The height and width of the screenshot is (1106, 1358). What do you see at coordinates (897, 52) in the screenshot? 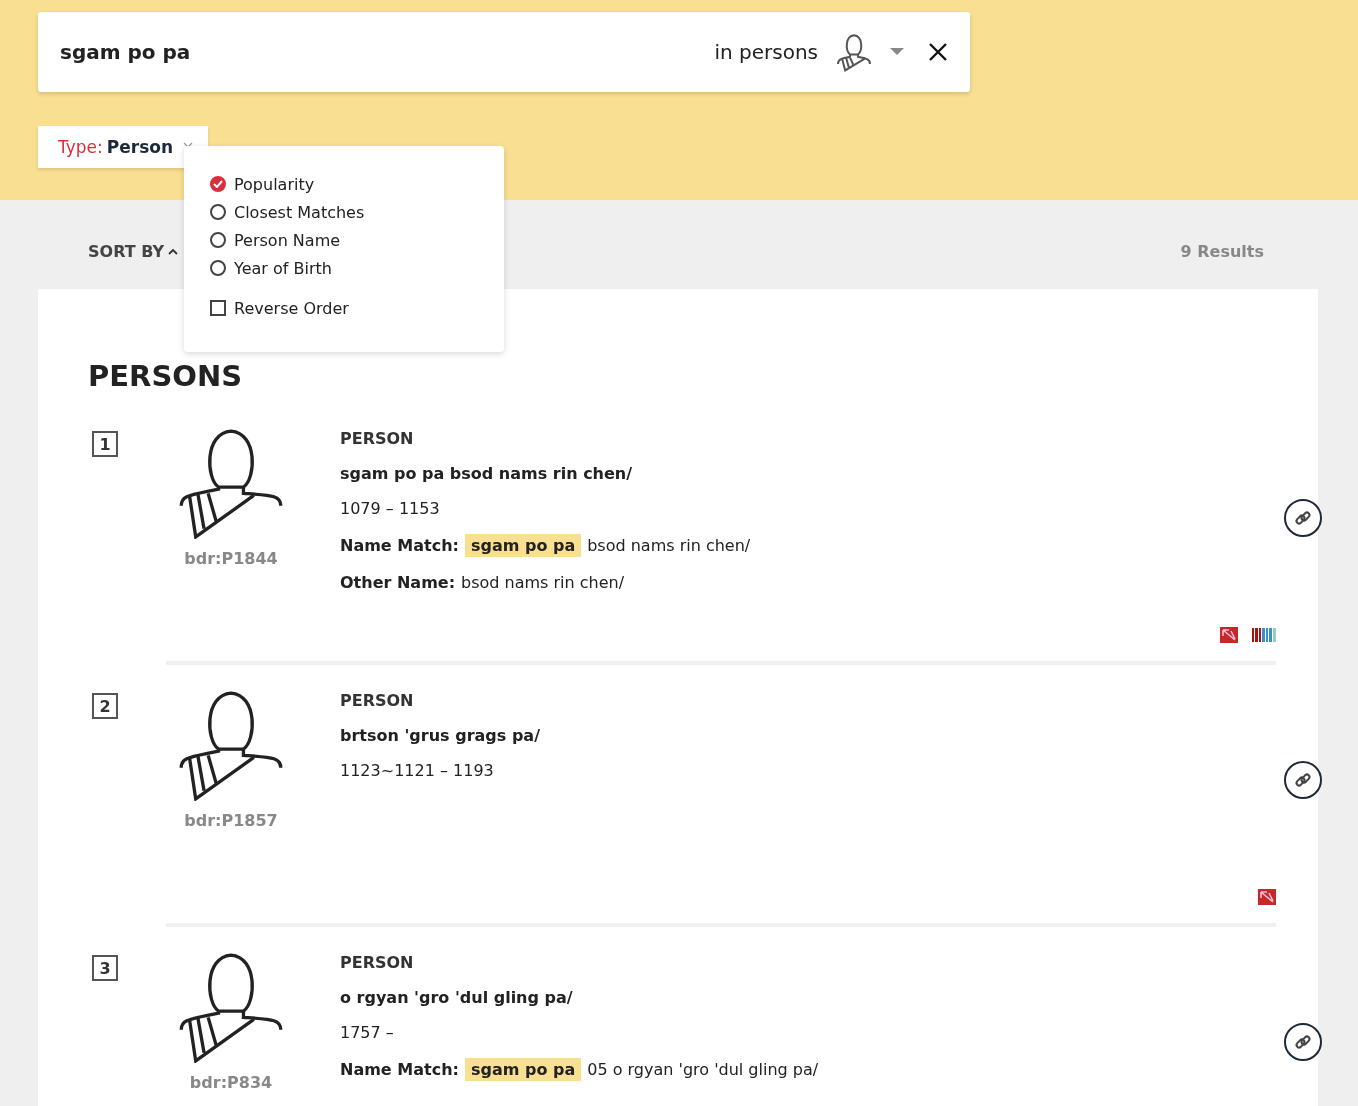
I see `dropdown-caret-icon` at bounding box center [897, 52].